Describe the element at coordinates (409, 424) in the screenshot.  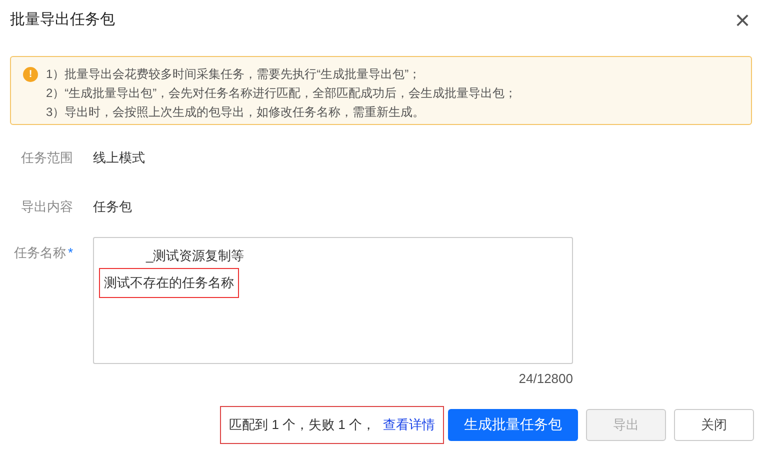
I see `details-link: 查看详情` at that location.